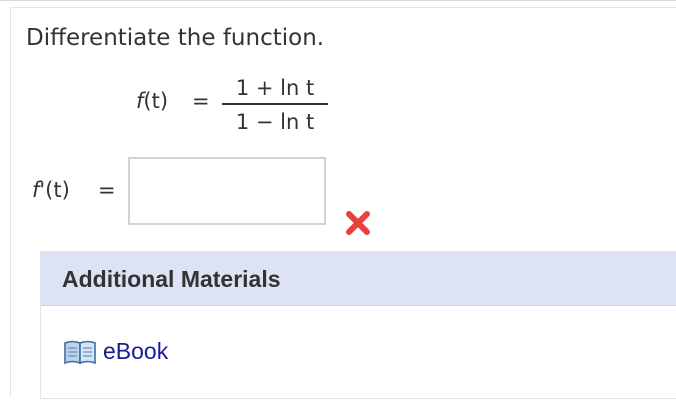  What do you see at coordinates (156, 101) in the screenshot?
I see `given-function-argument: (t)` at bounding box center [156, 101].